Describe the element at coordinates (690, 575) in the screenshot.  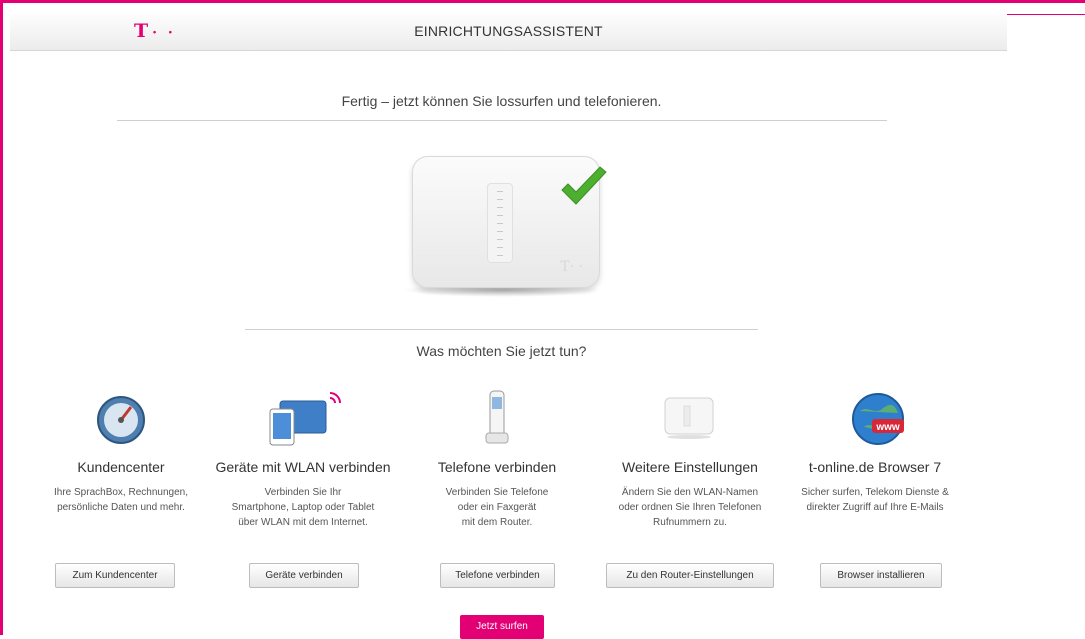
I see `router-einstellungen-button: Zu den Router-Einstellungen` at that location.